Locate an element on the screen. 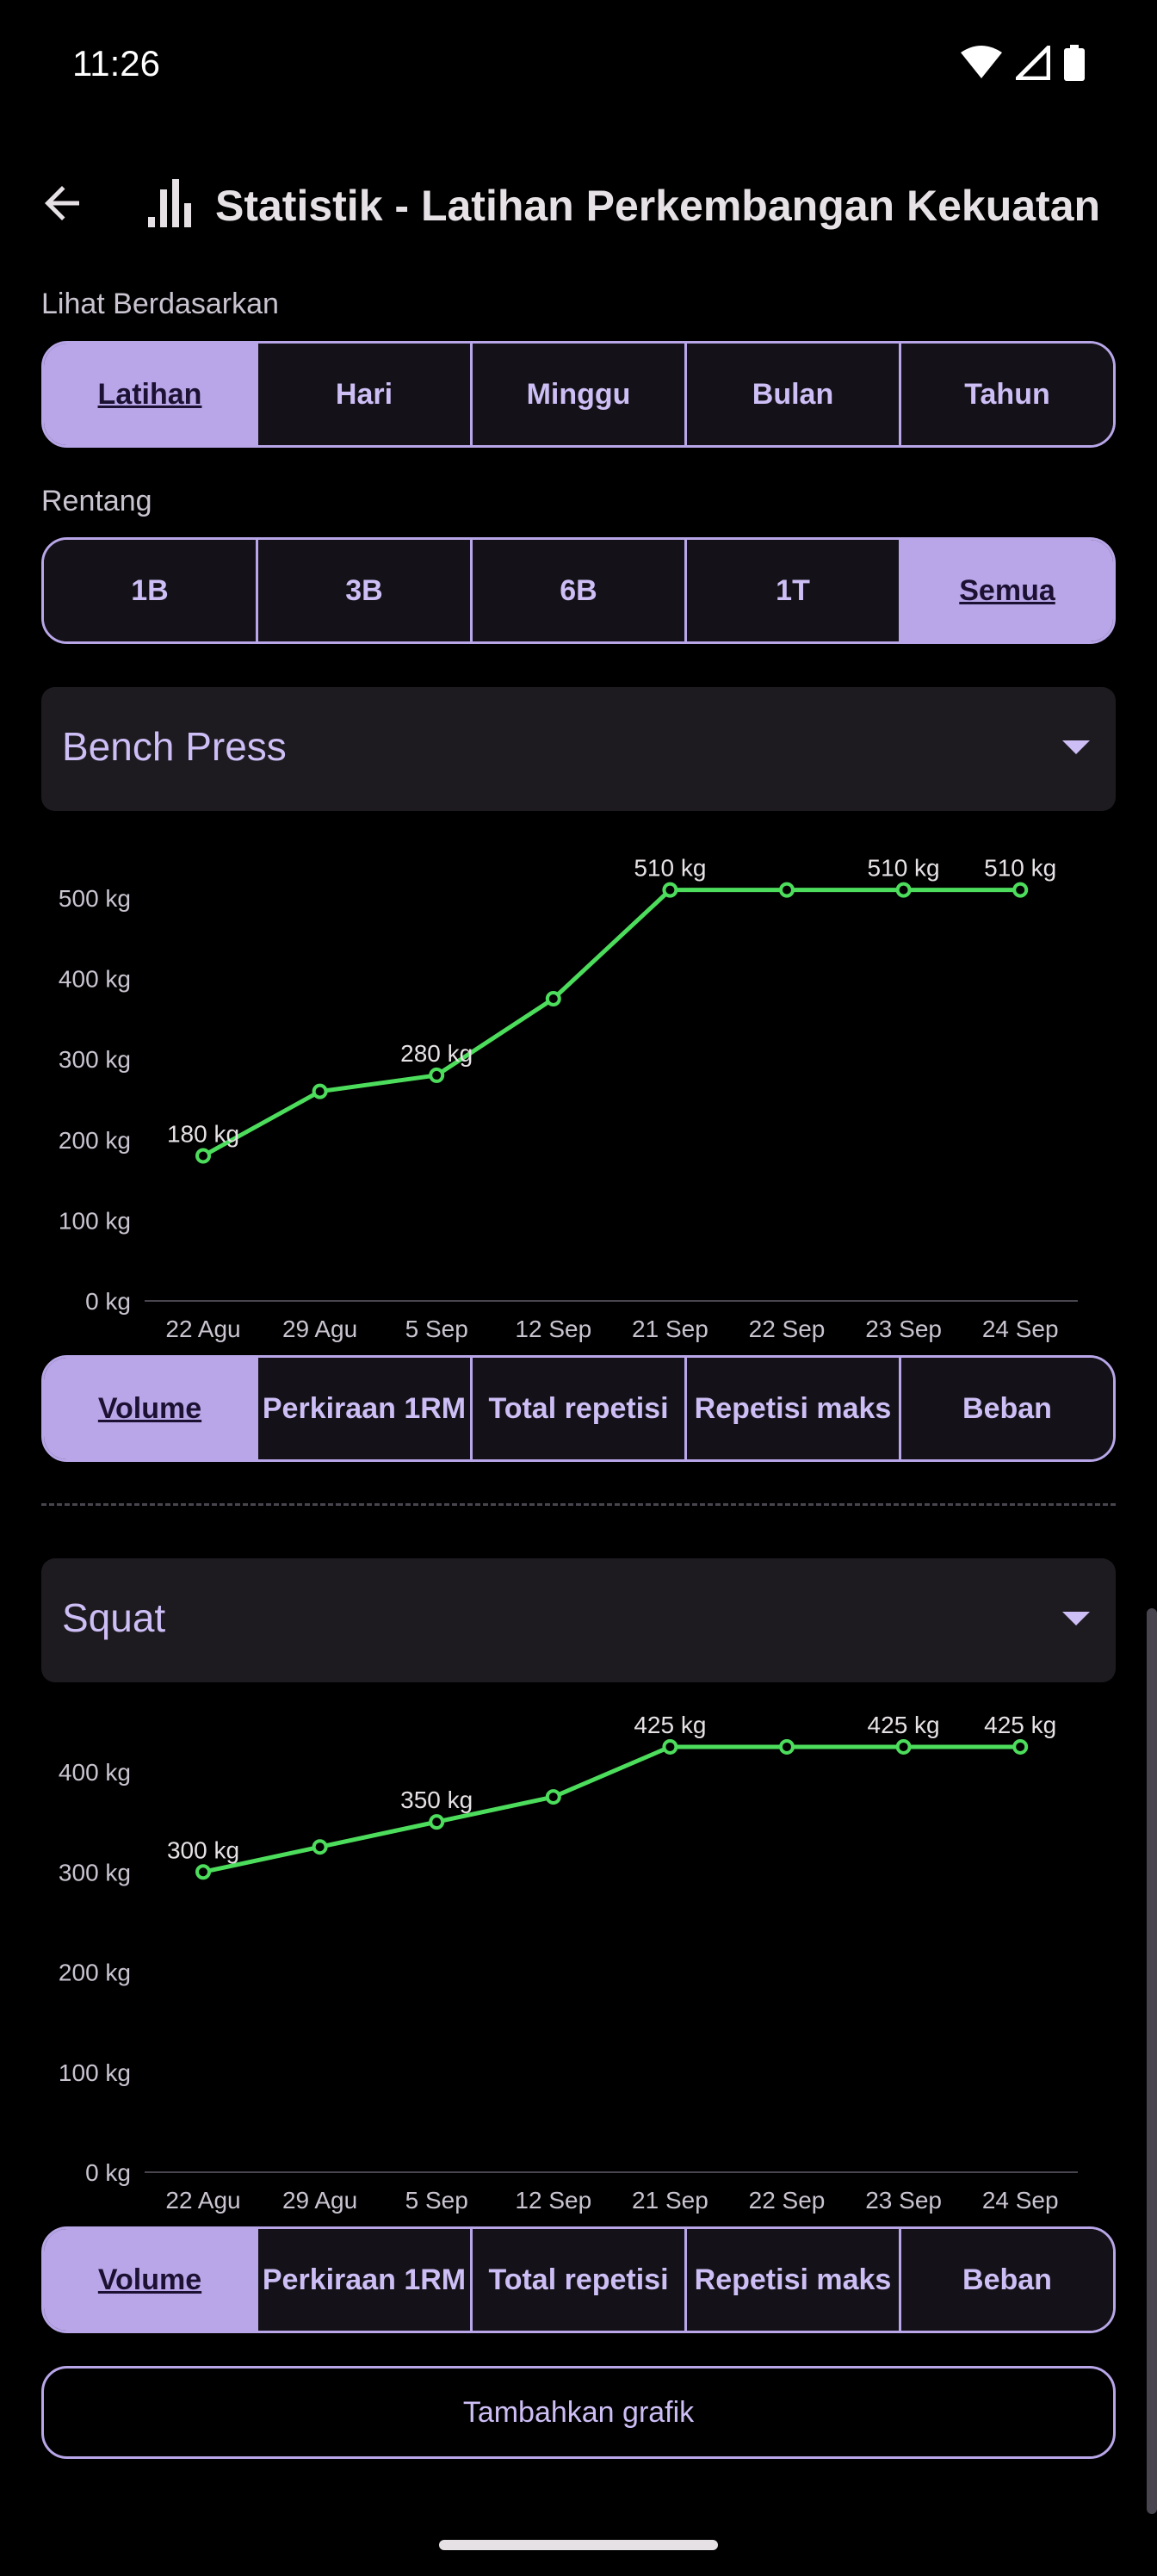 This screenshot has width=1157, height=2576. series-line is located at coordinates (611, 1809).